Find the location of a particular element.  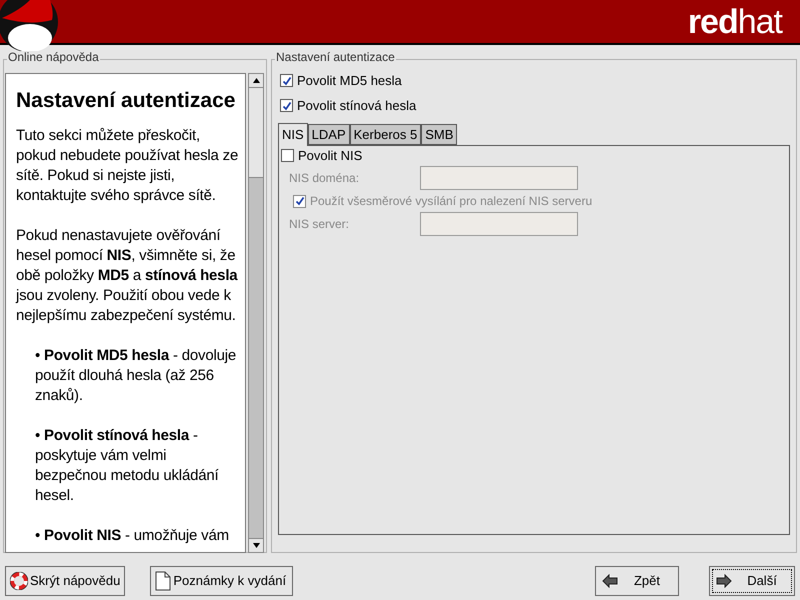

scroll-thumb is located at coordinates (256, 133).